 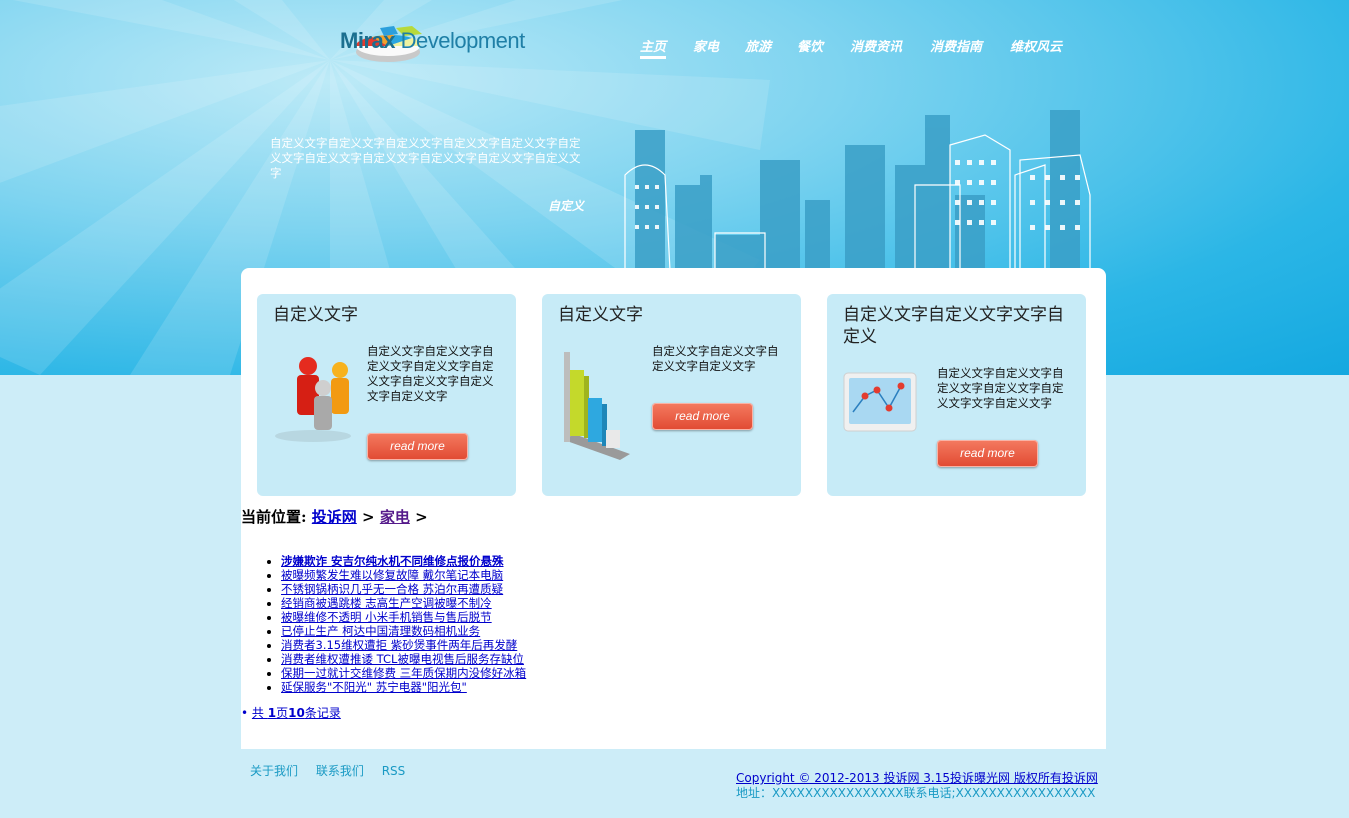 I want to click on nav-consumer-guide: 消费指南, so click(x=956, y=45).